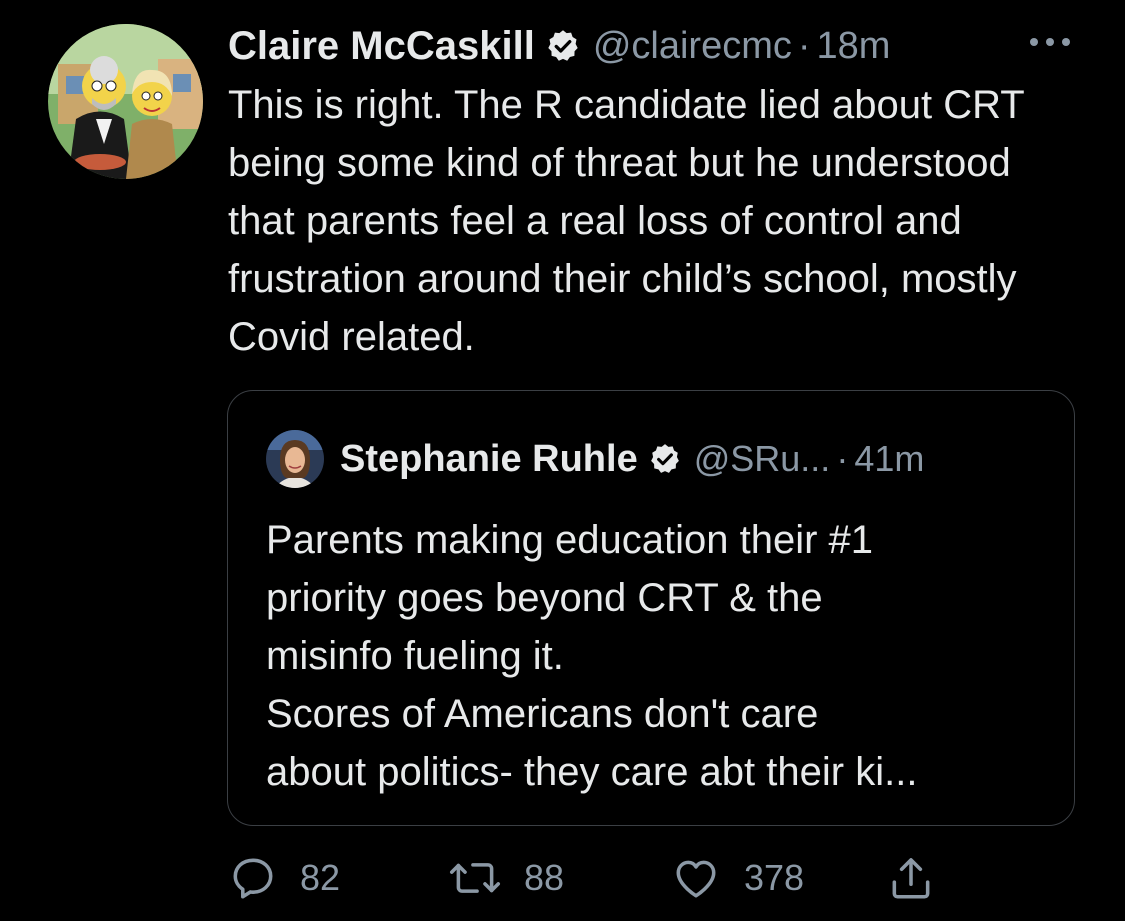 Image resolution: width=1125 pixels, height=921 pixels. I want to click on reply-icon, so click(253, 878).